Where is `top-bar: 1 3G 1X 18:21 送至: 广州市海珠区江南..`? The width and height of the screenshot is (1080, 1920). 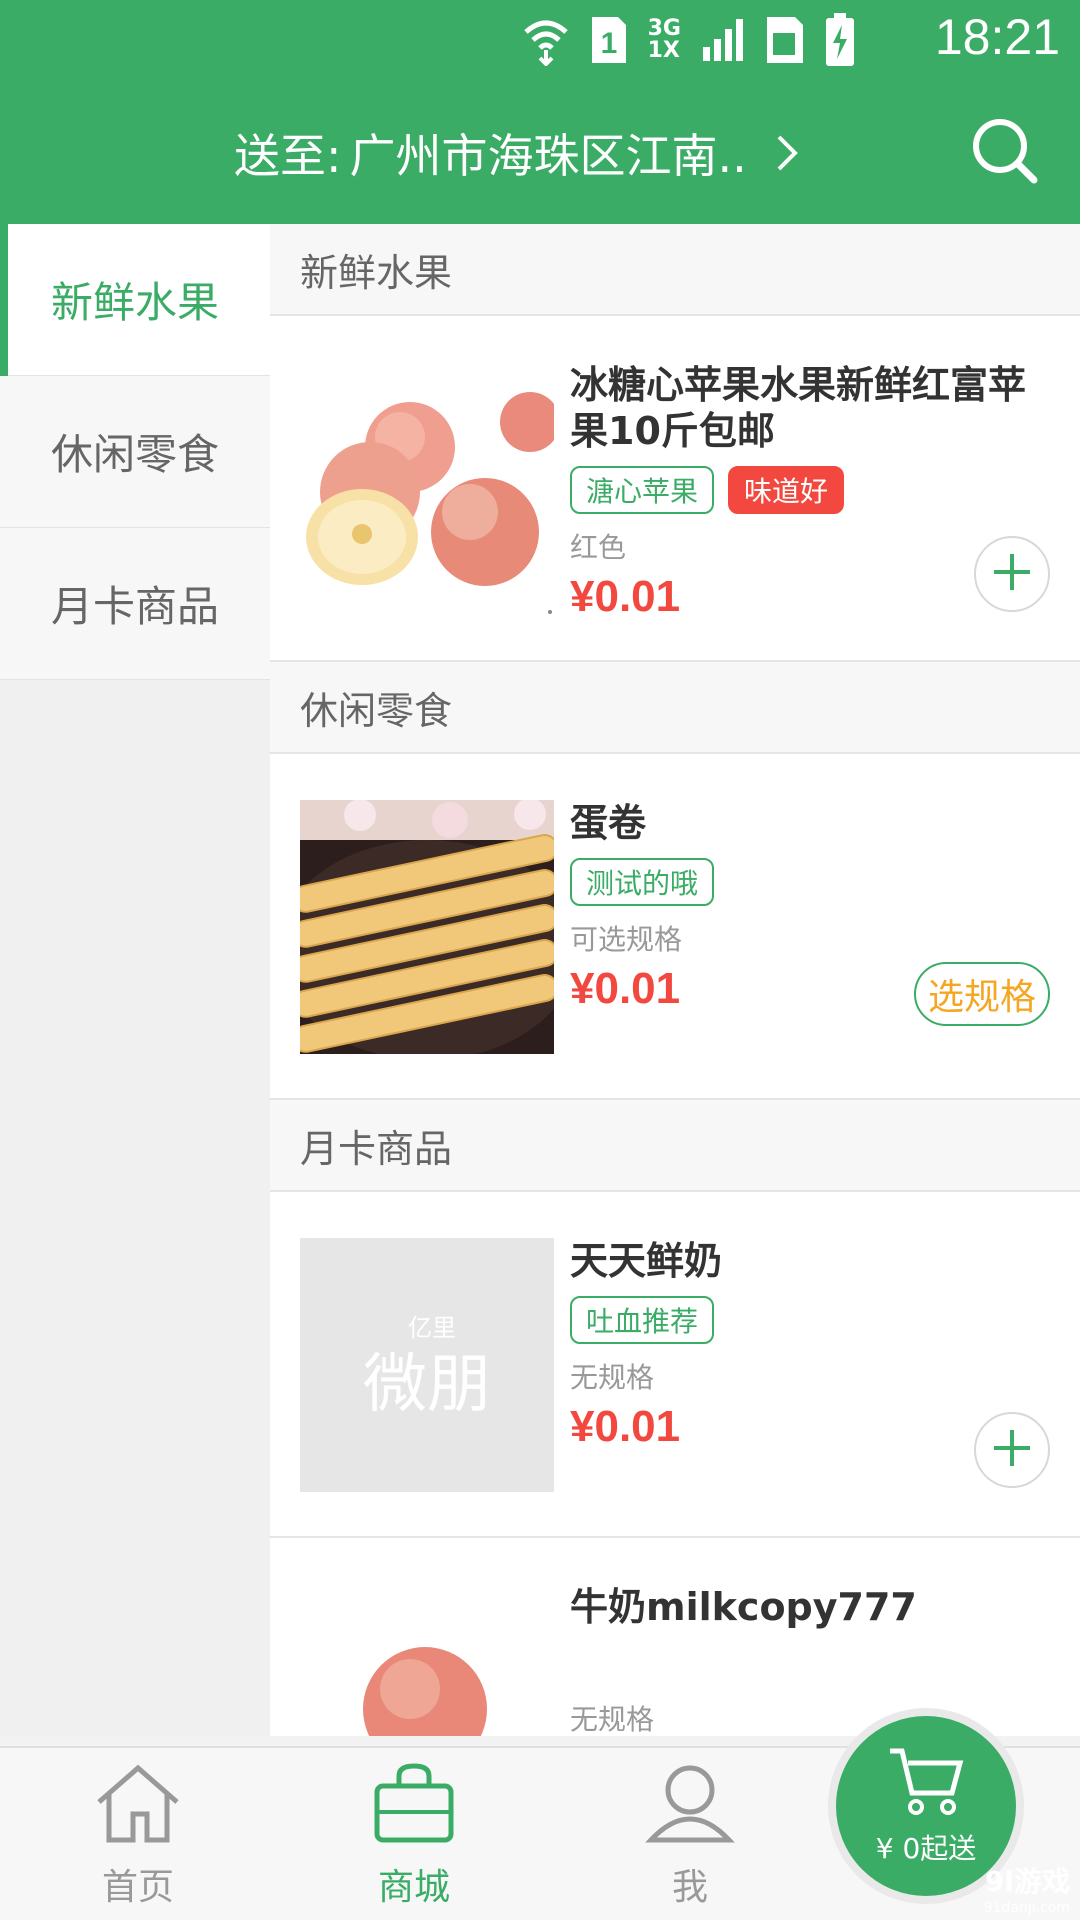
top-bar: 1 3G 1X 18:21 送至: 广州市海珠区江南.. is located at coordinates (540, 112).